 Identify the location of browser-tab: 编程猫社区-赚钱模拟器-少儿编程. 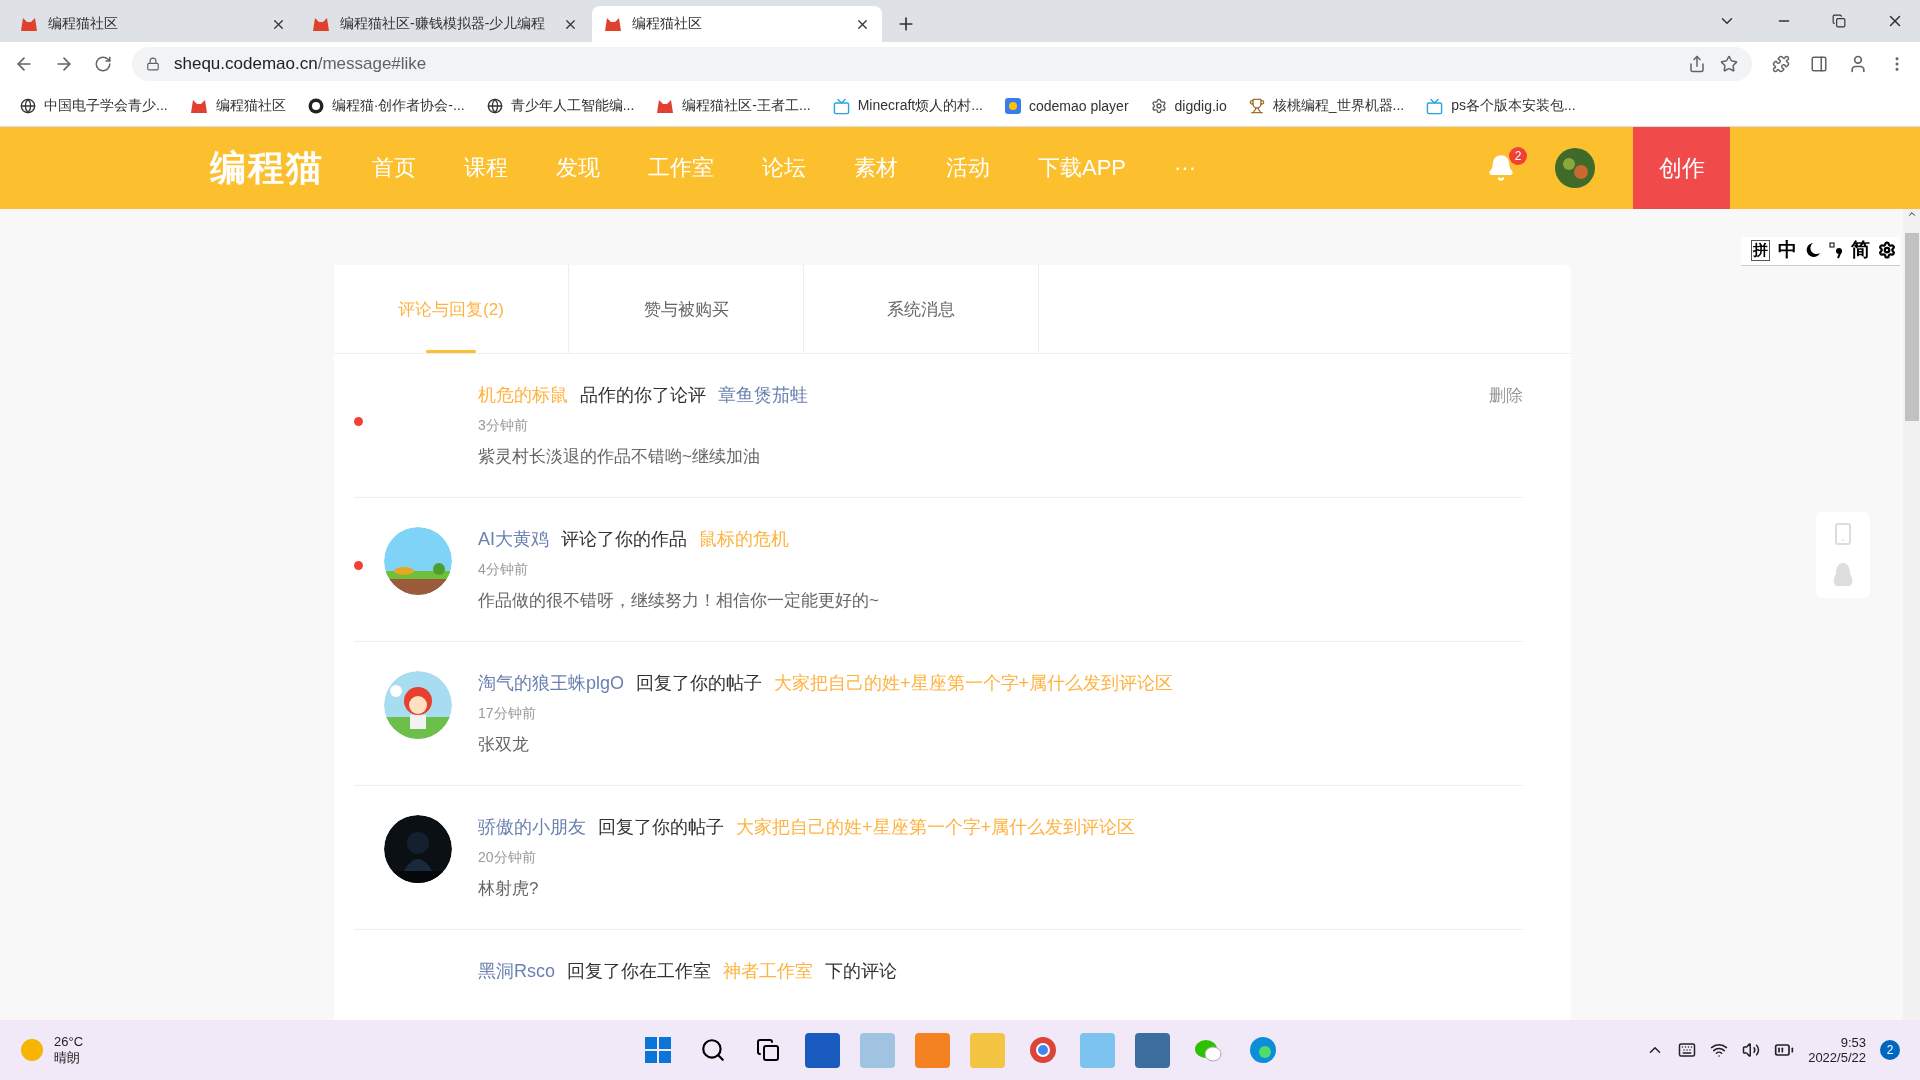
(445, 24).